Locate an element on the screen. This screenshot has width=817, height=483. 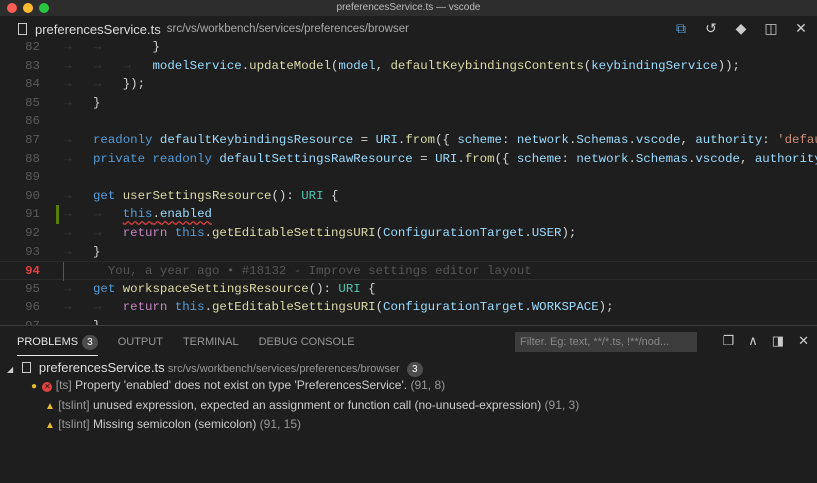
code-token: model is located at coordinates (357, 65).